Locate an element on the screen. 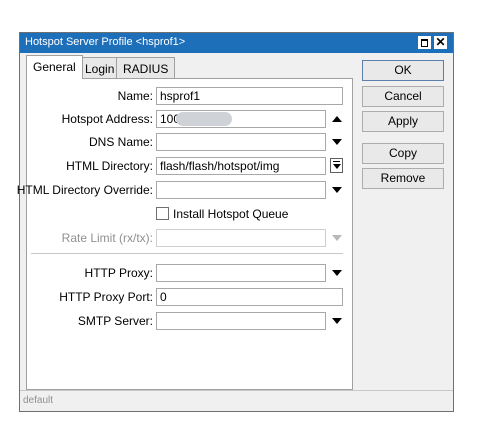 This screenshot has width=479, height=434. hotspot-address-collapse-icon is located at coordinates (336, 119).